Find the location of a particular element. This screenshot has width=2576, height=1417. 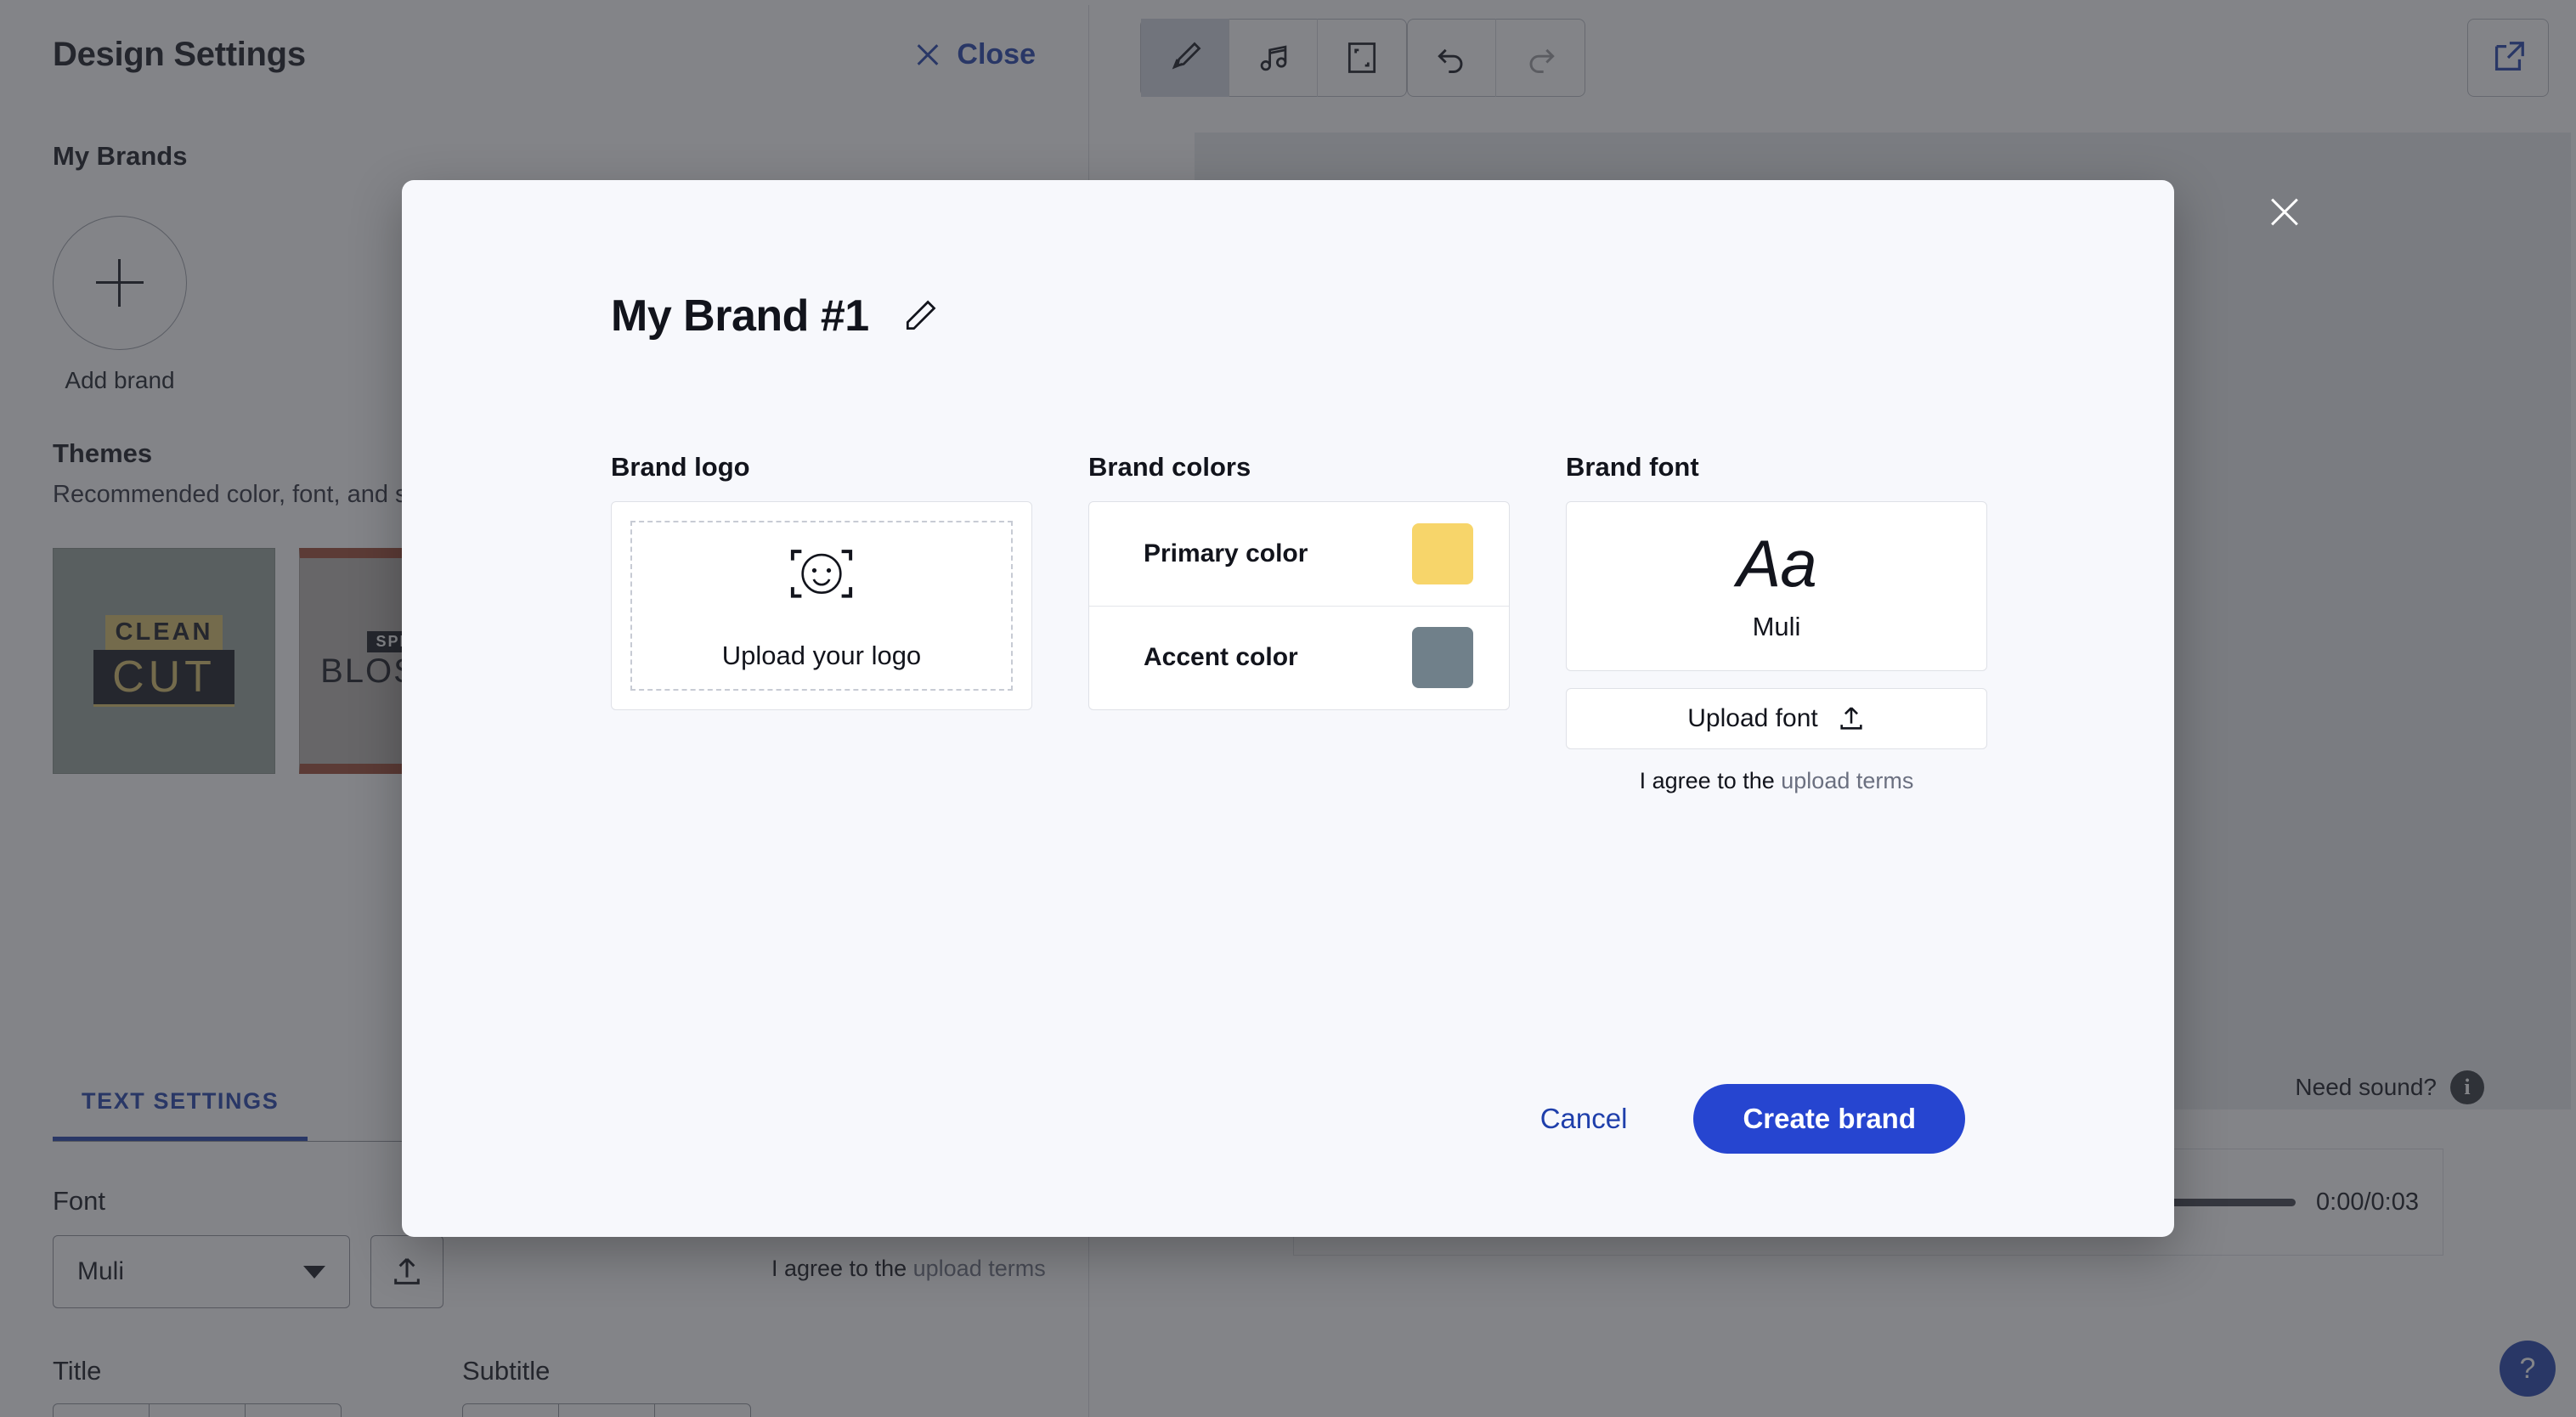

brand-logo-heading: Brand logo is located at coordinates (681, 467).